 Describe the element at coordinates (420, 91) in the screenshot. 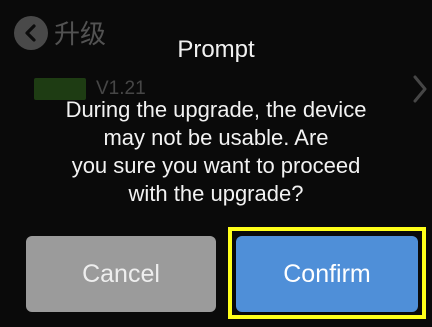

I see `chevron-right-icon` at that location.